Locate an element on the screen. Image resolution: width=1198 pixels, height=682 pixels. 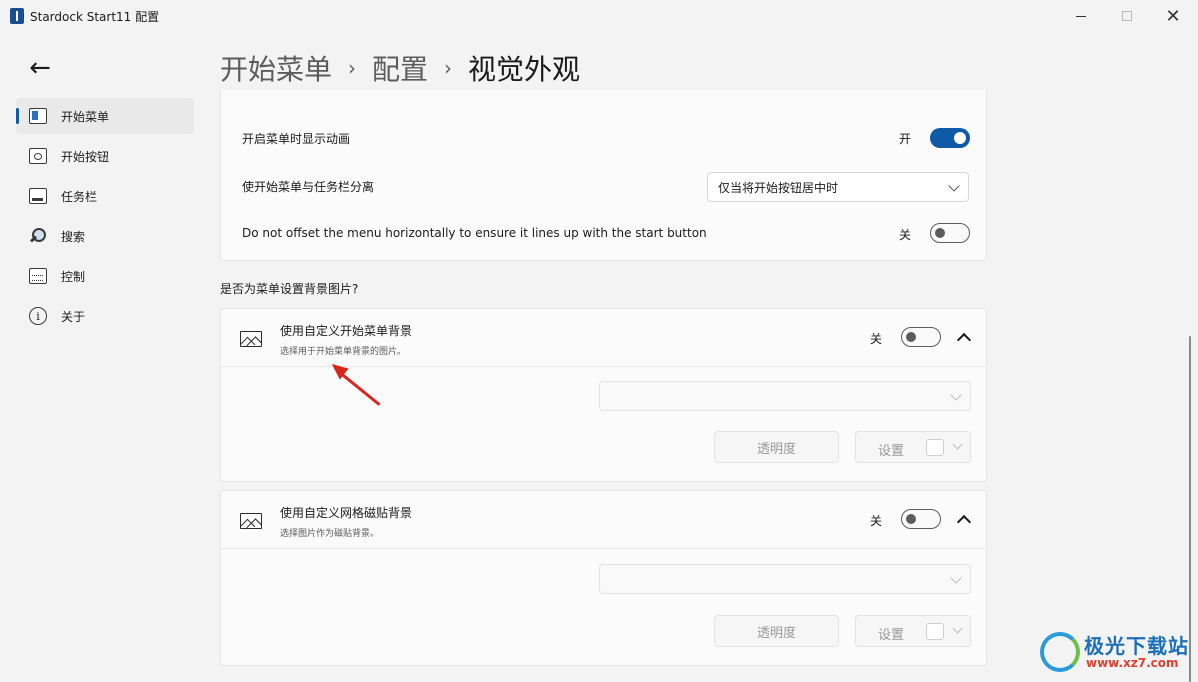
maximize-icon is located at coordinates (1127, 16).